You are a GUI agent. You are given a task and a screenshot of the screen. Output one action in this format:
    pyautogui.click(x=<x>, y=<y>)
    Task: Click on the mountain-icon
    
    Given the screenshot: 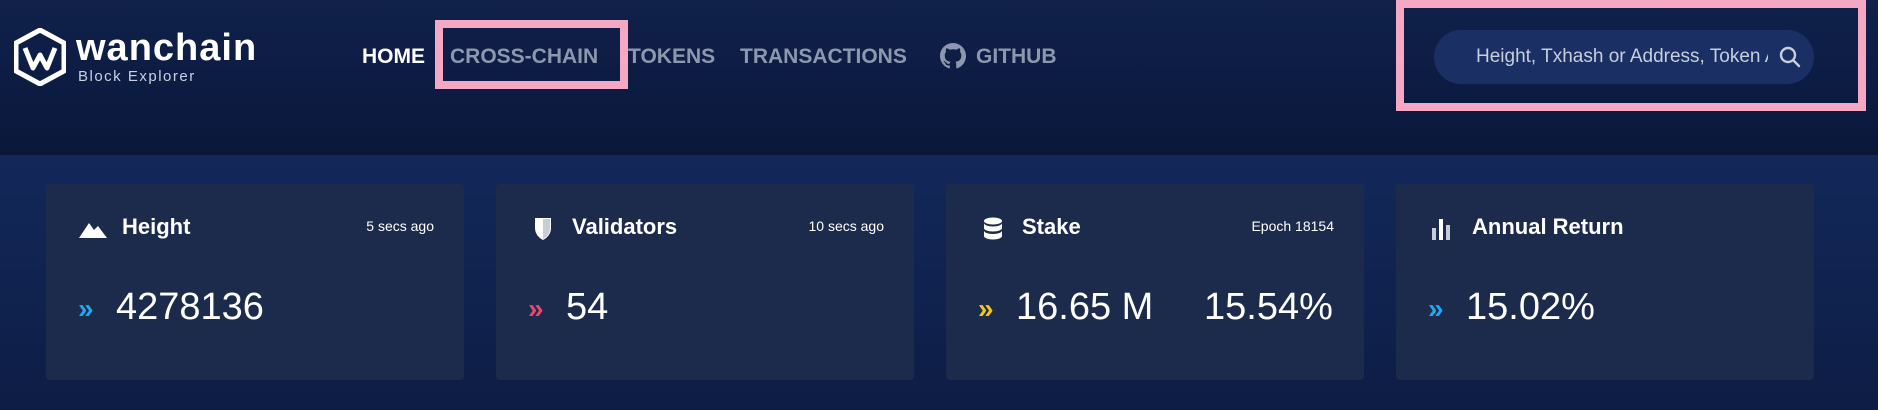 What is the action you would take?
    pyautogui.click(x=93, y=230)
    